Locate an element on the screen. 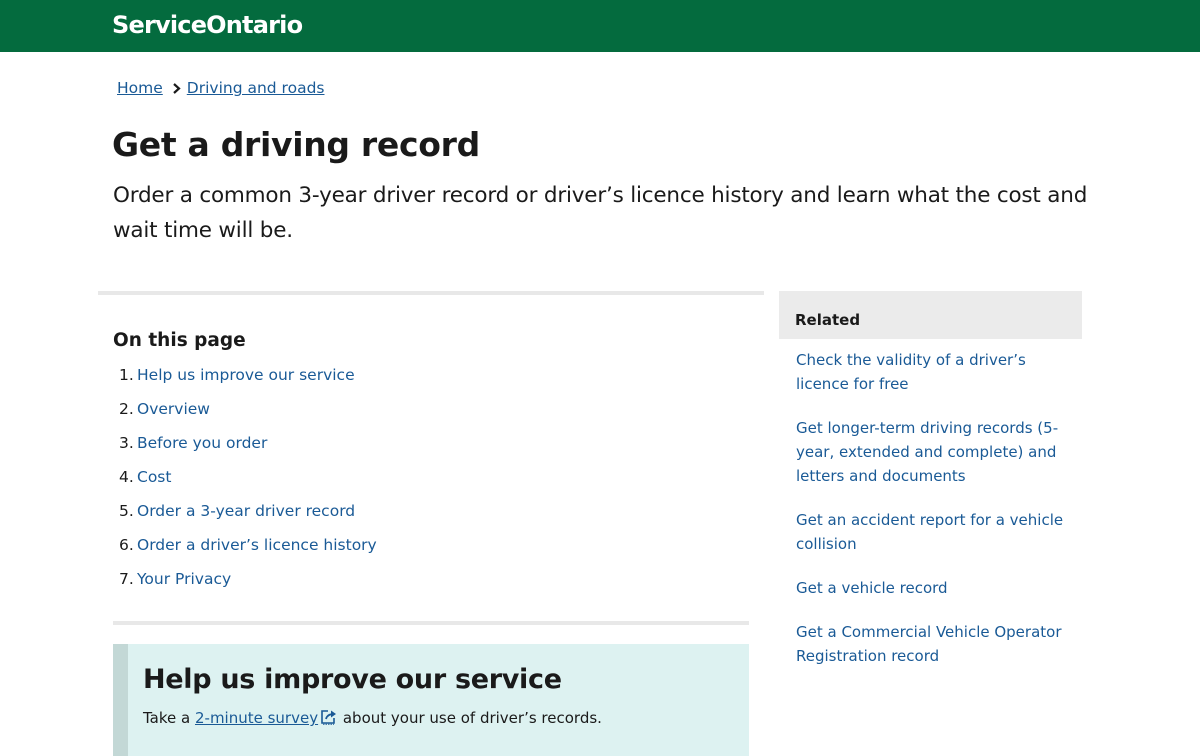  toc-item: 2. Overview is located at coordinates (248, 415).